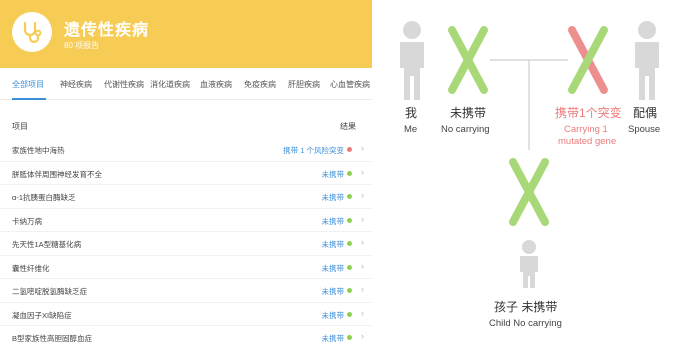 The width and height of the screenshot is (700, 345). What do you see at coordinates (587, 141) in the screenshot?
I see `spouse-chromosome-label-en-2: mutated gene` at bounding box center [587, 141].